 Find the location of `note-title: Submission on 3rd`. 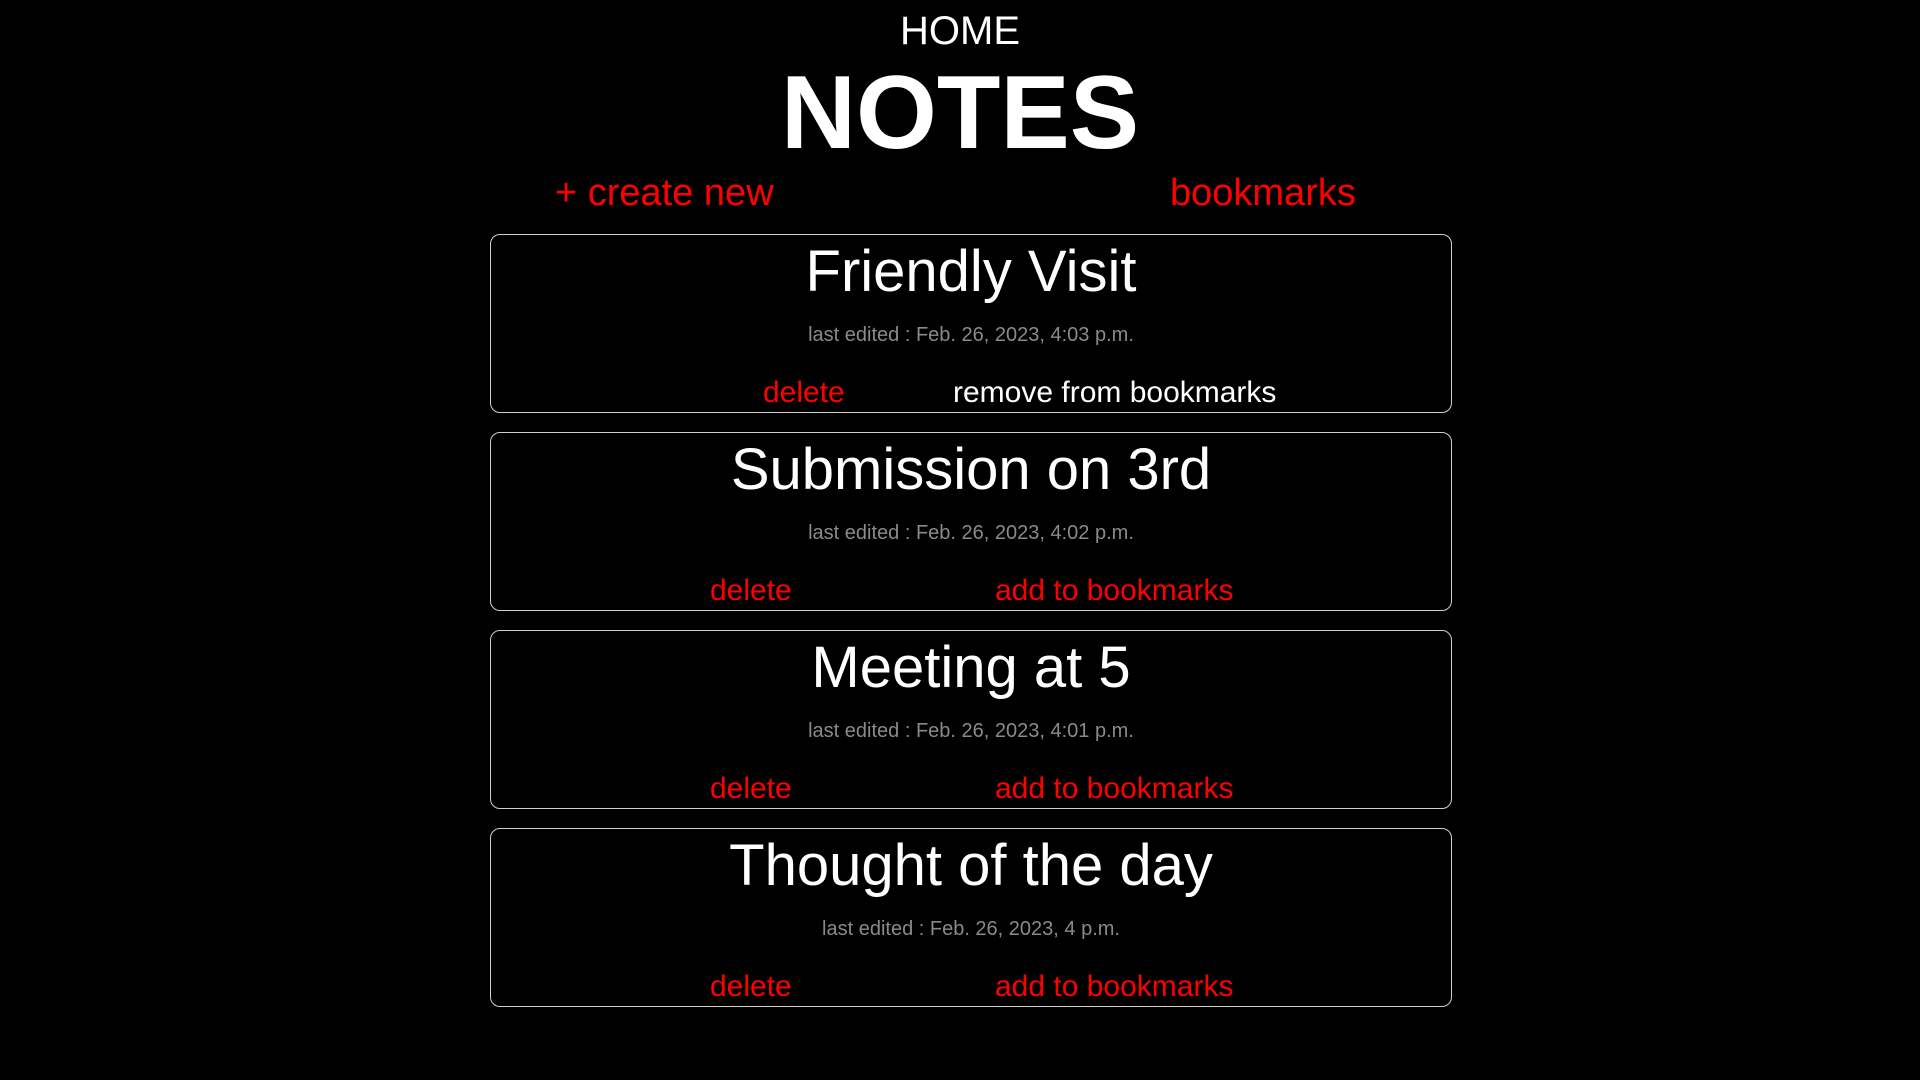

note-title: Submission on 3rd is located at coordinates (971, 470).